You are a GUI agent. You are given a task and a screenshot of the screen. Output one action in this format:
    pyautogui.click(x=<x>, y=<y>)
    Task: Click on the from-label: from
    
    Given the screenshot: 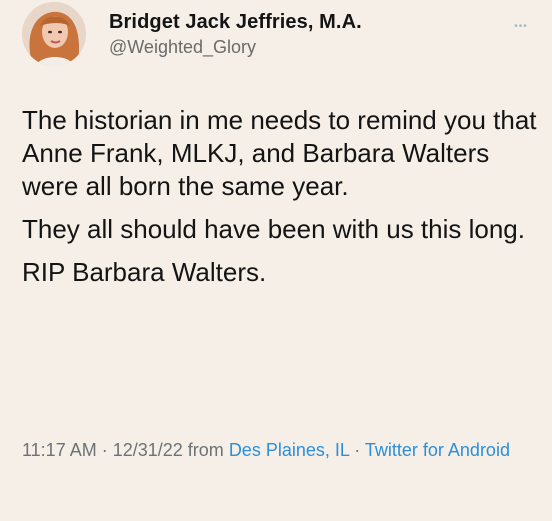 What is the action you would take?
    pyautogui.click(x=205, y=450)
    